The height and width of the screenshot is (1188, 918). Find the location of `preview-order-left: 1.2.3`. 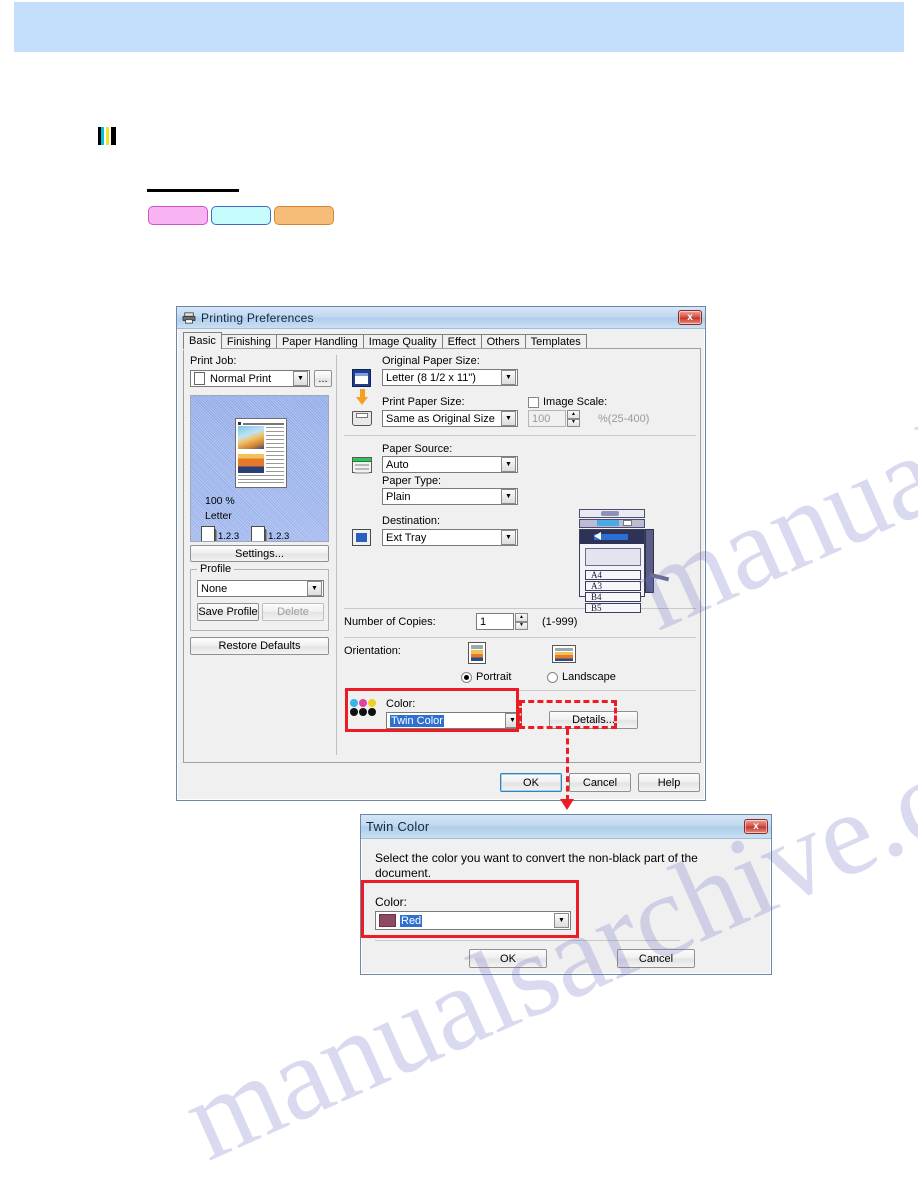

preview-order-left: 1.2.3 is located at coordinates (229, 536).